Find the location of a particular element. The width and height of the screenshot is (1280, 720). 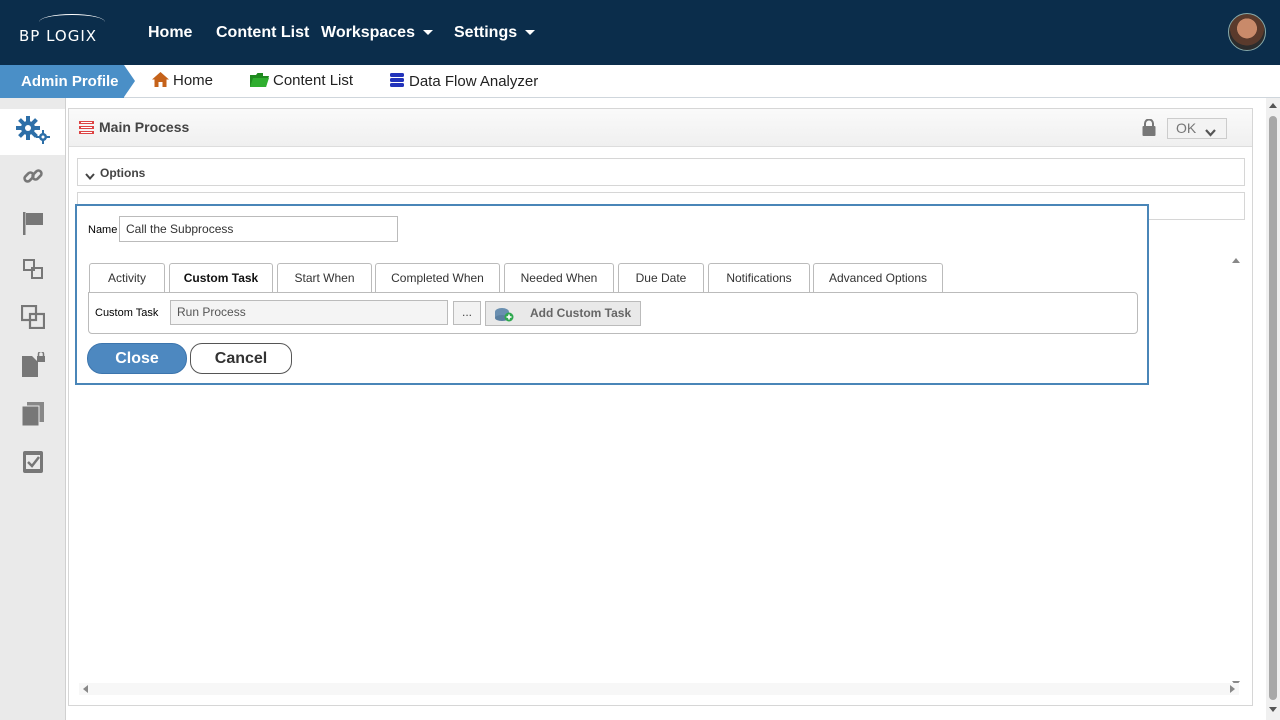

sidebar-item-tasks is located at coordinates (32, 464).